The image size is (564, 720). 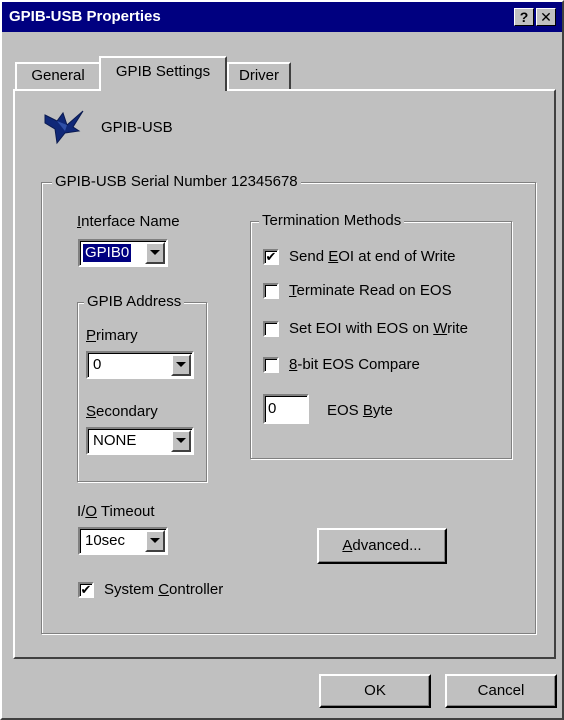 What do you see at coordinates (271, 329) in the screenshot?
I see `set-eoi-with-eos-checkbox` at bounding box center [271, 329].